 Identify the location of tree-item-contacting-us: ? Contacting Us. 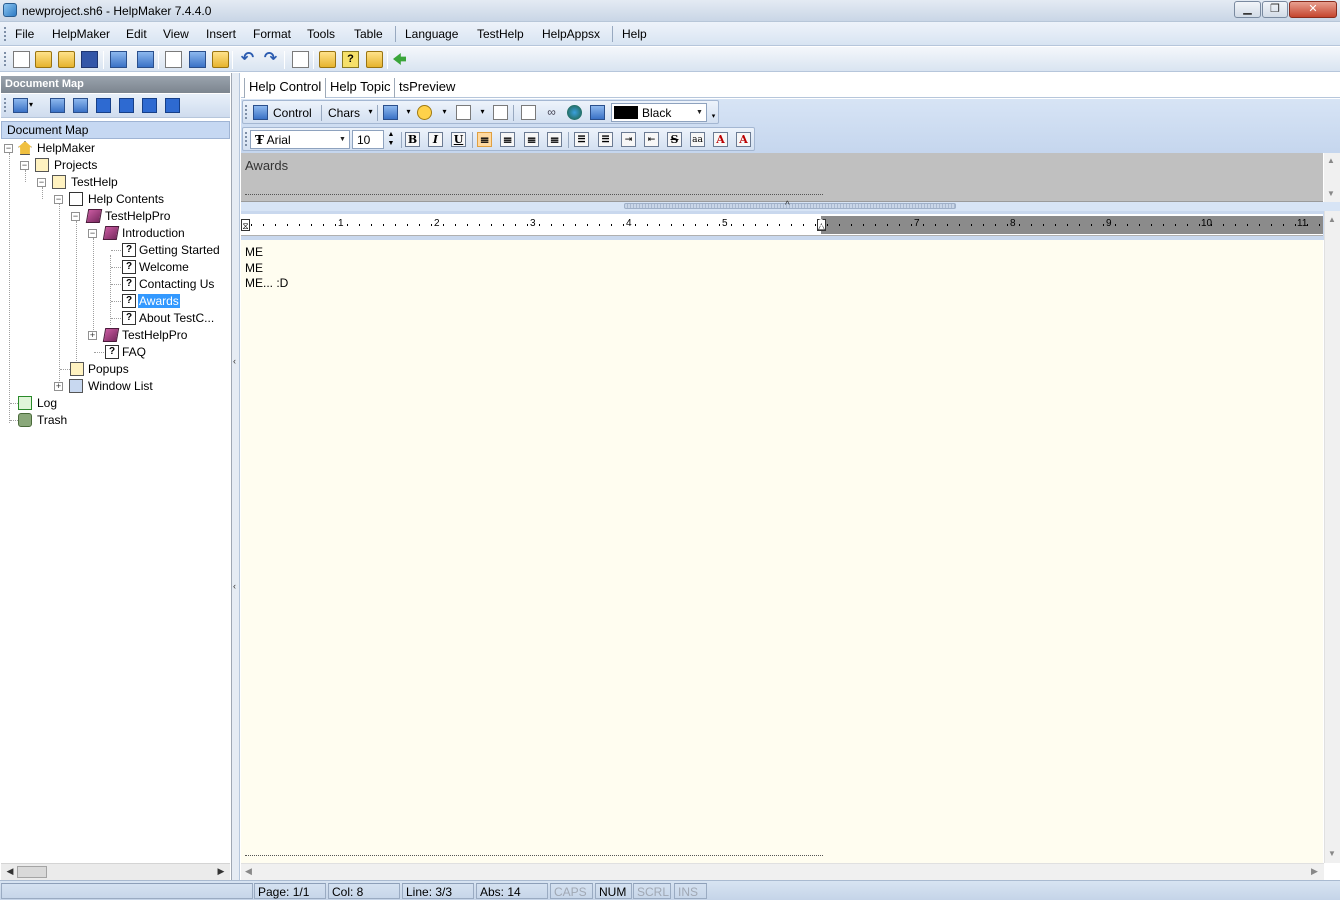
(114, 284).